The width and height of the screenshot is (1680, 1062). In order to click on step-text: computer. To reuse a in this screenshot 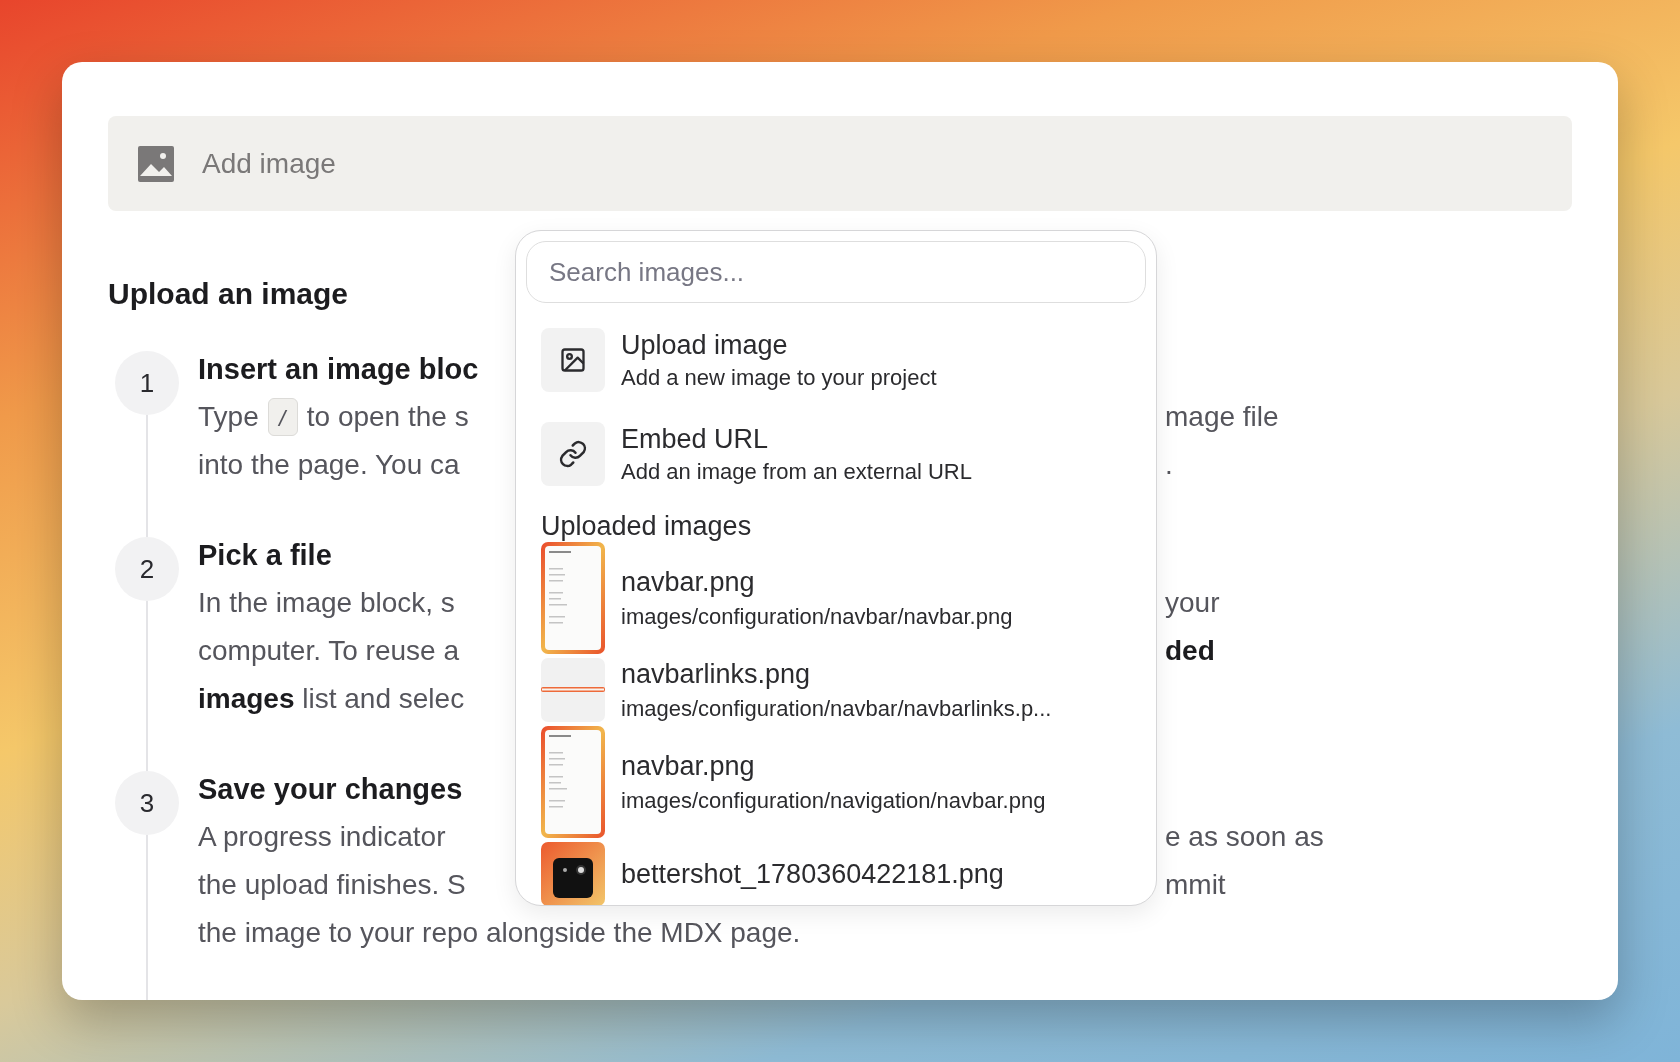, I will do `click(328, 651)`.